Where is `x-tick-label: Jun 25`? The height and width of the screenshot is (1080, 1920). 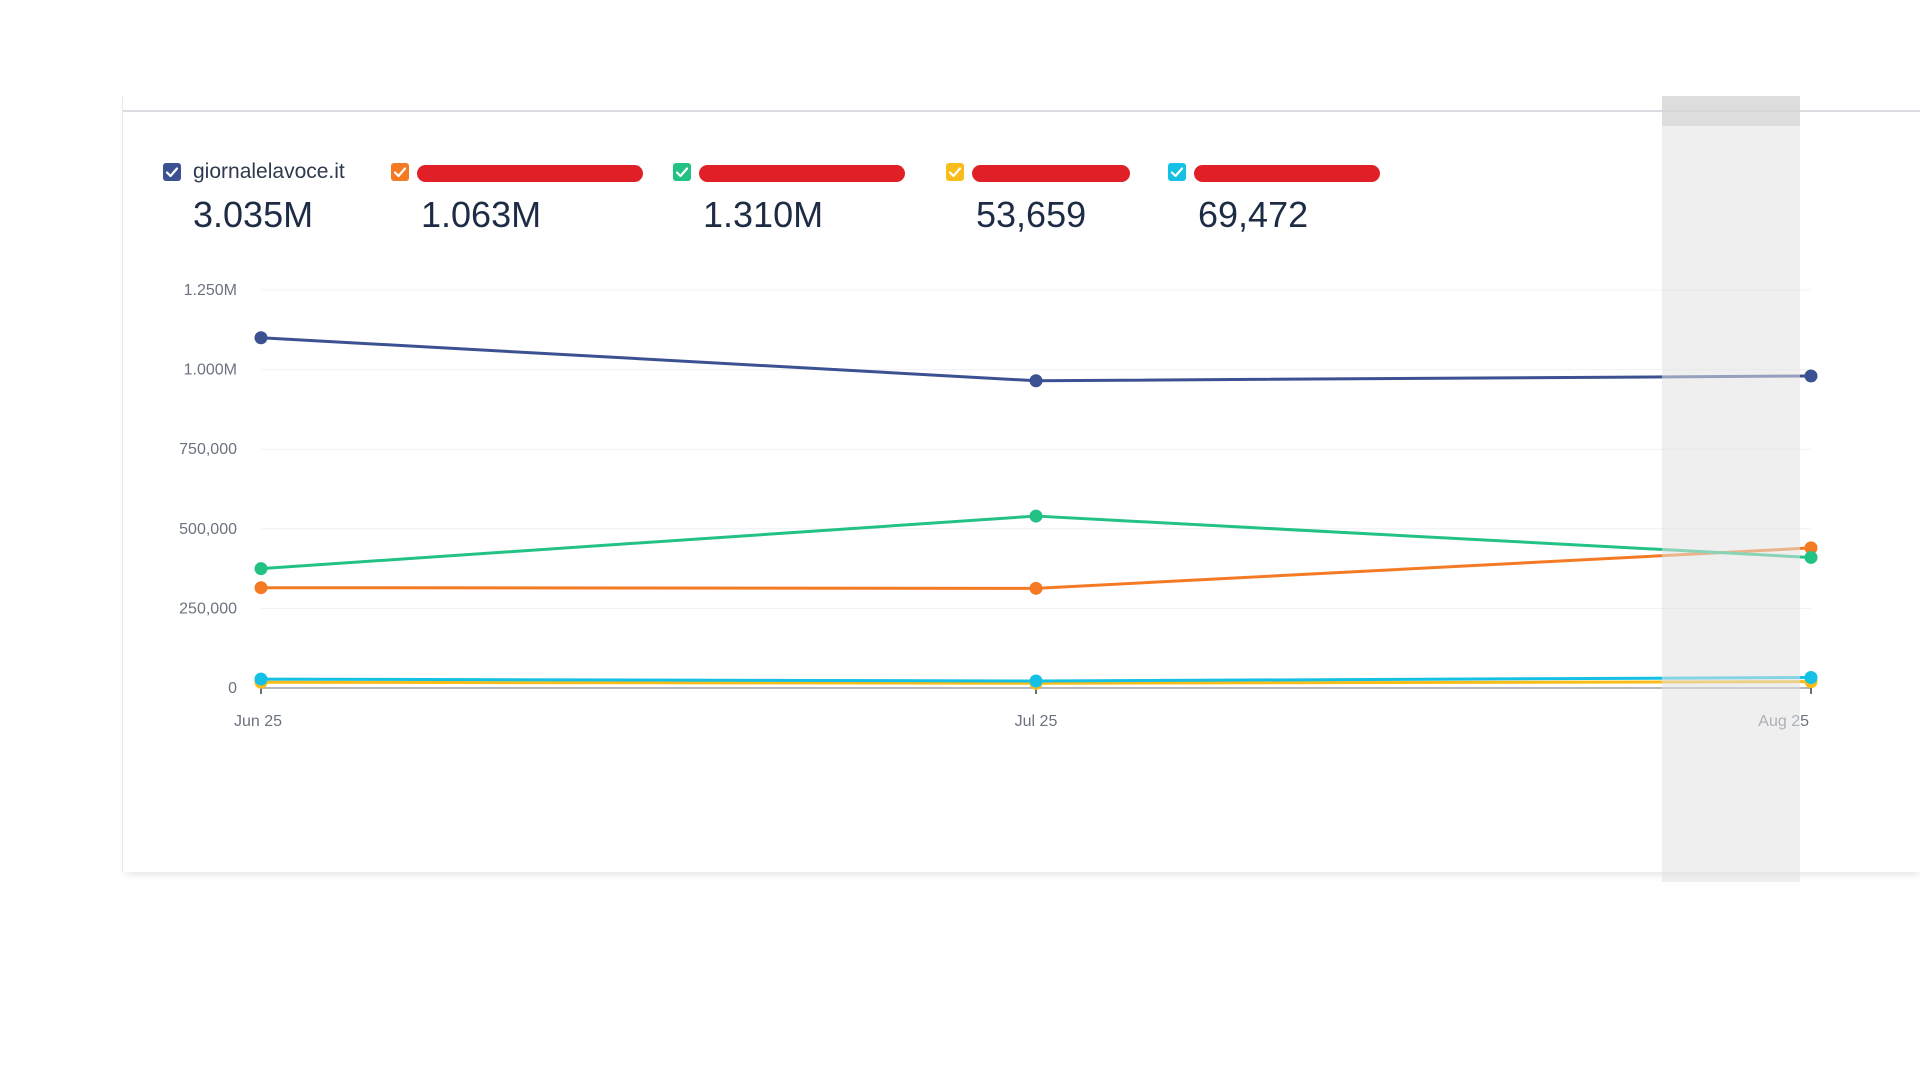 x-tick-label: Jun 25 is located at coordinates (258, 721).